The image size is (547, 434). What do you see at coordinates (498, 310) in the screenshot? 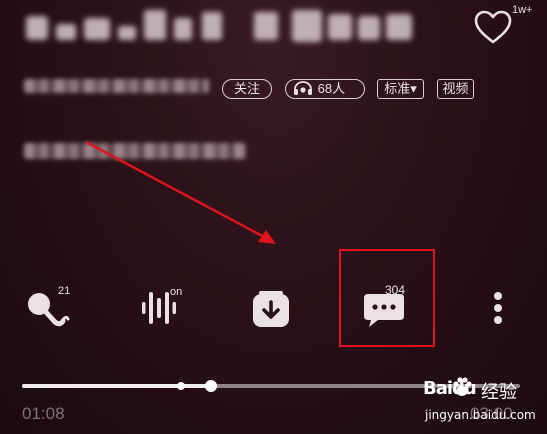
I see `more-icon` at bounding box center [498, 310].